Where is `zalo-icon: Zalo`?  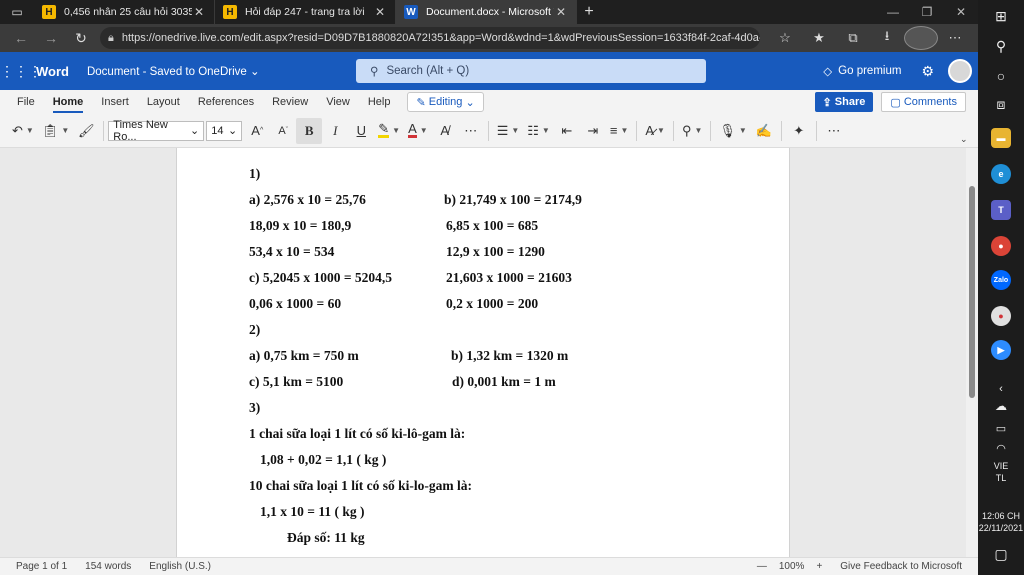
zalo-icon: Zalo is located at coordinates (1001, 280).